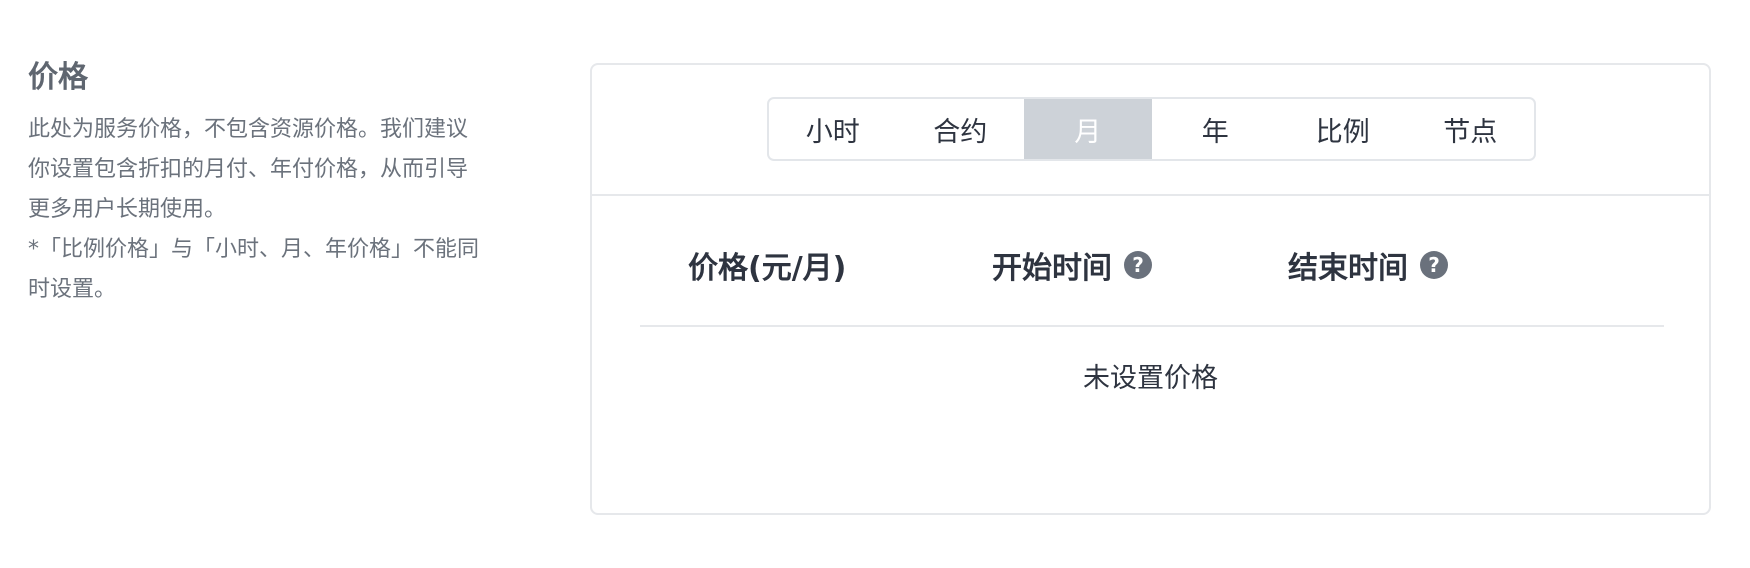 Image resolution: width=1750 pixels, height=568 pixels. I want to click on column-header-price-label: 价格(元/月), so click(767, 268).